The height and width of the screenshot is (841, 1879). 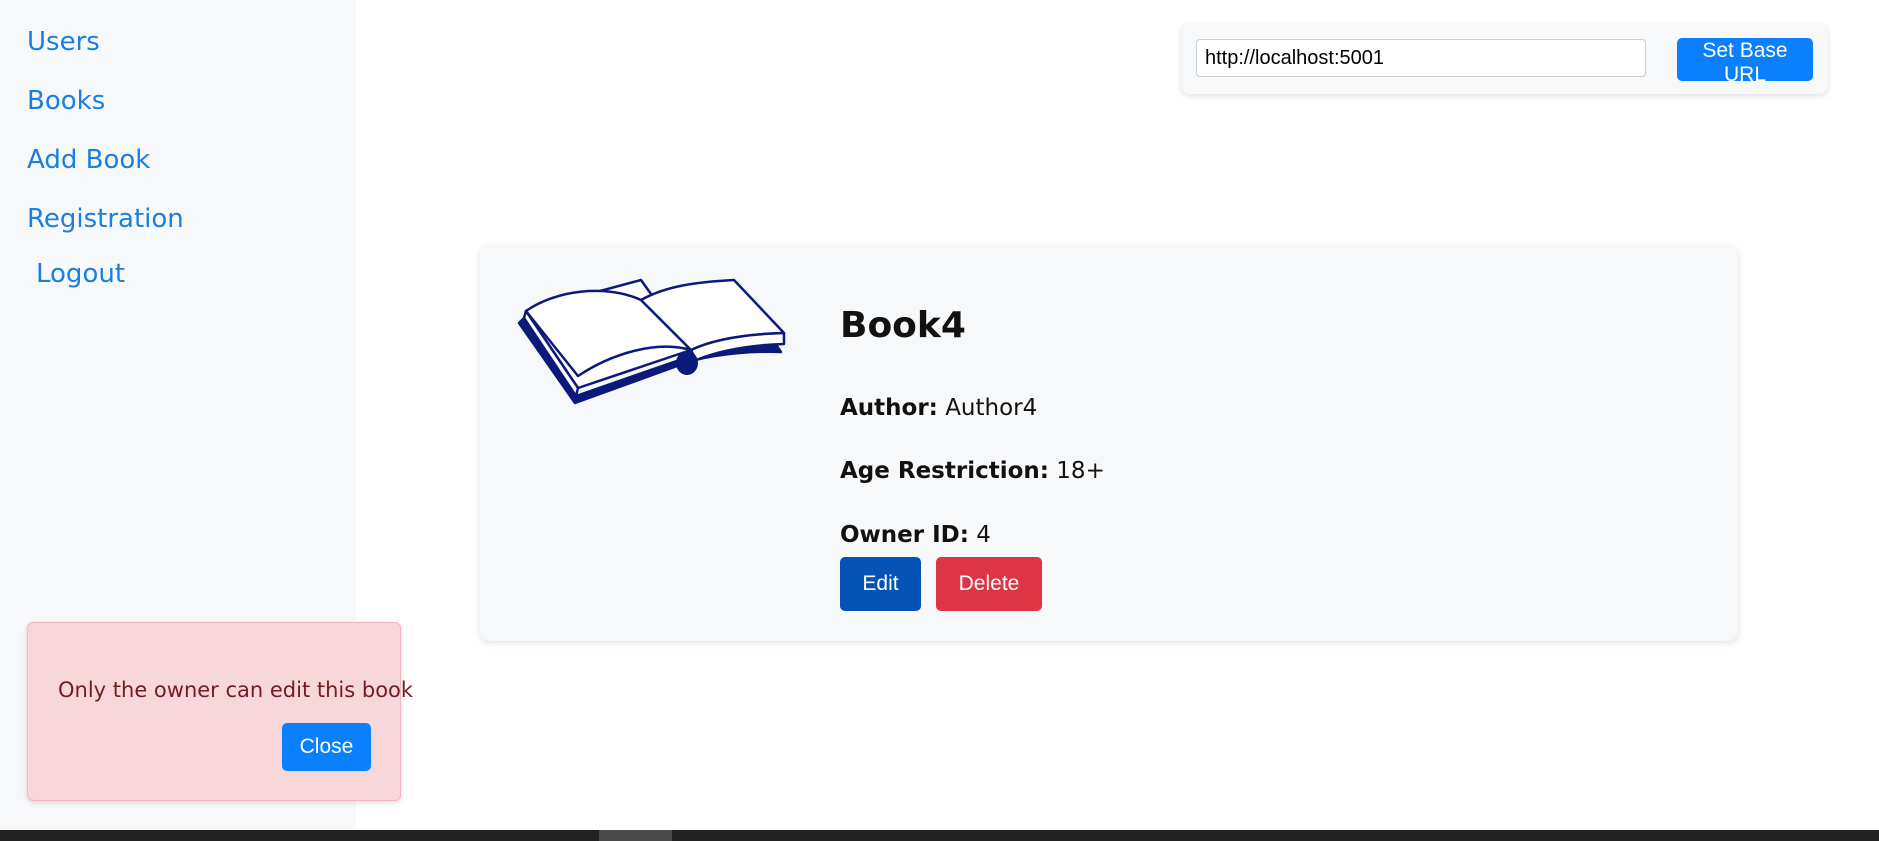 What do you see at coordinates (991, 408) in the screenshot?
I see `author-value: Author4` at bounding box center [991, 408].